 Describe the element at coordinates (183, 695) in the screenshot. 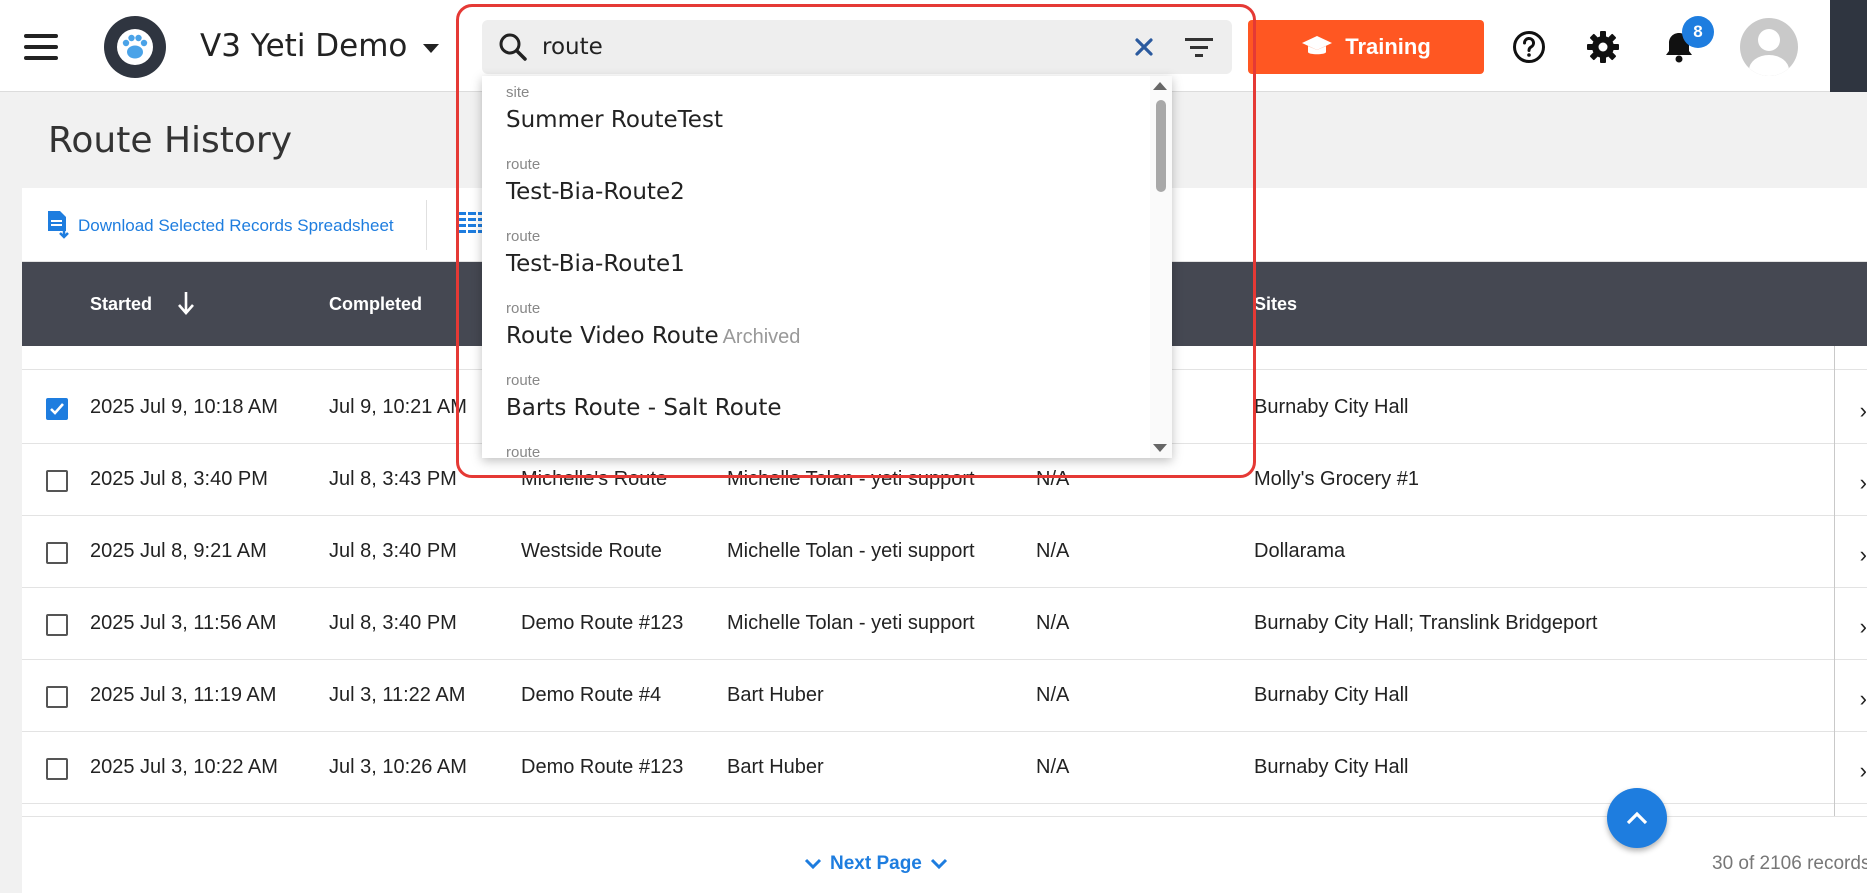

I see `cell-started: 2025 Jul 3, 11:19 AM` at that location.